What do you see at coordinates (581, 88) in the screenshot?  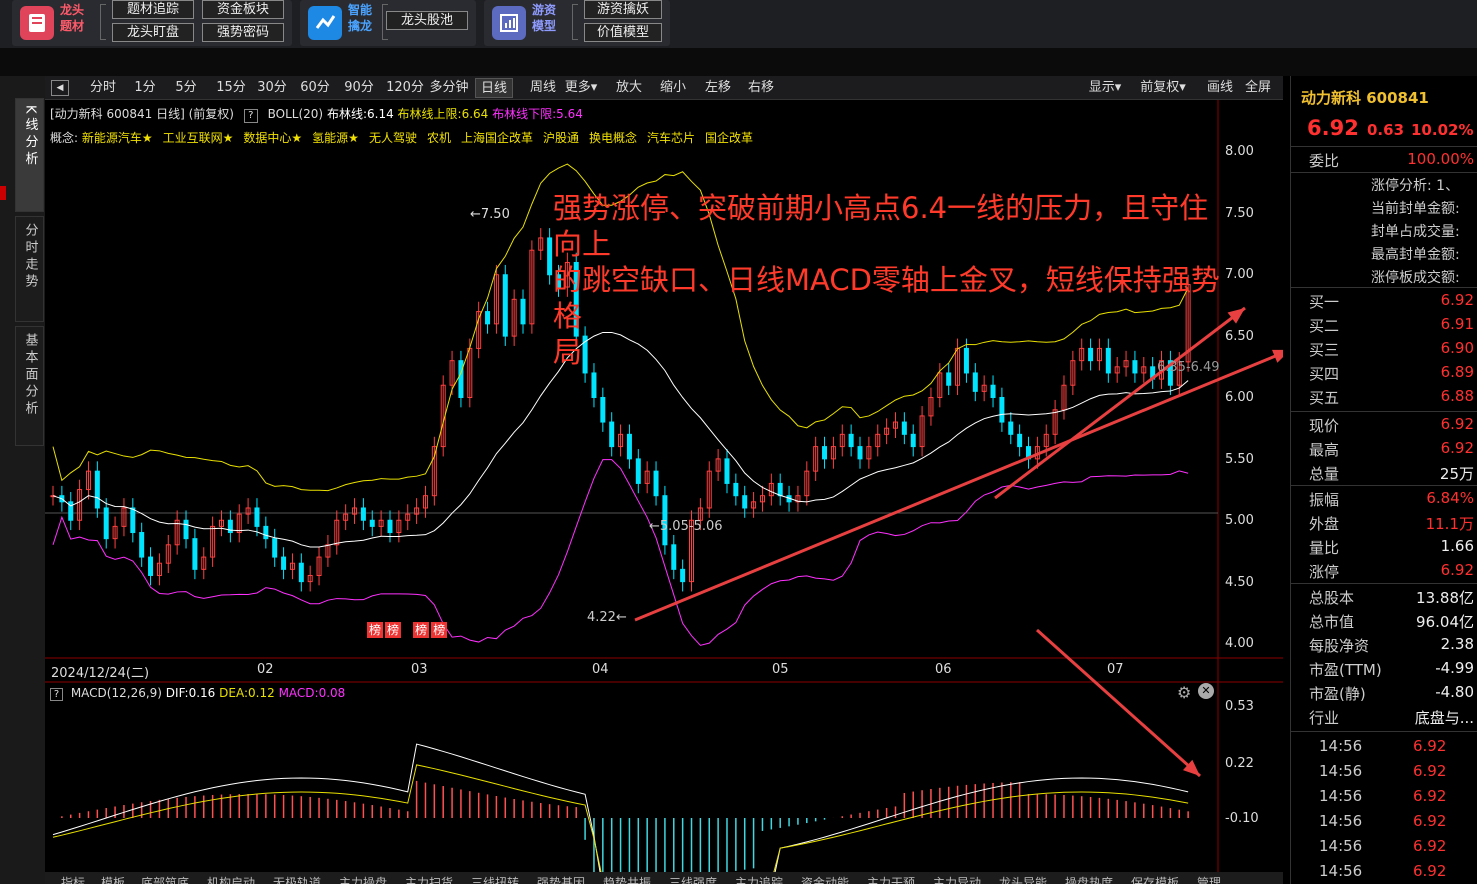 I see `period-11: 更多▾` at bounding box center [581, 88].